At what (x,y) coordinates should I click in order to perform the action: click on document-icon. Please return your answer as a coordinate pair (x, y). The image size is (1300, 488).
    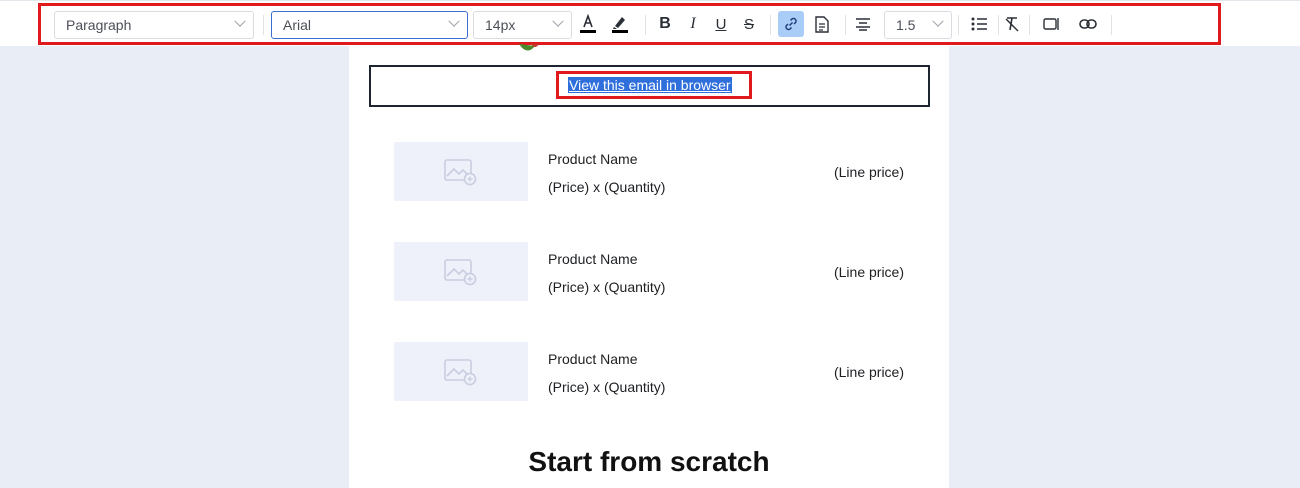
    Looking at the image, I should click on (822, 24).